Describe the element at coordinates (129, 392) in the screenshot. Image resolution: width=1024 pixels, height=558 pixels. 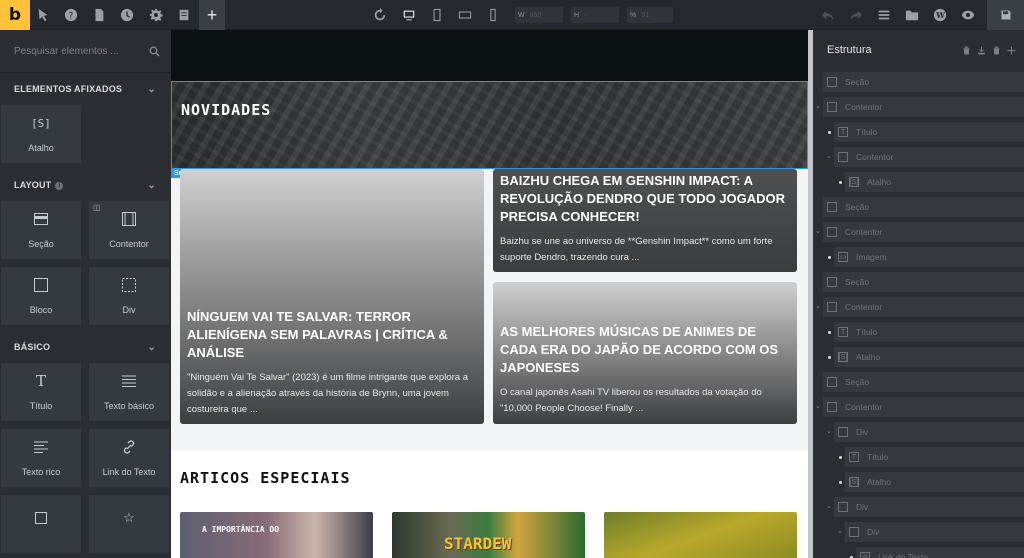
I see `element-basic-text: Texto básico` at that location.